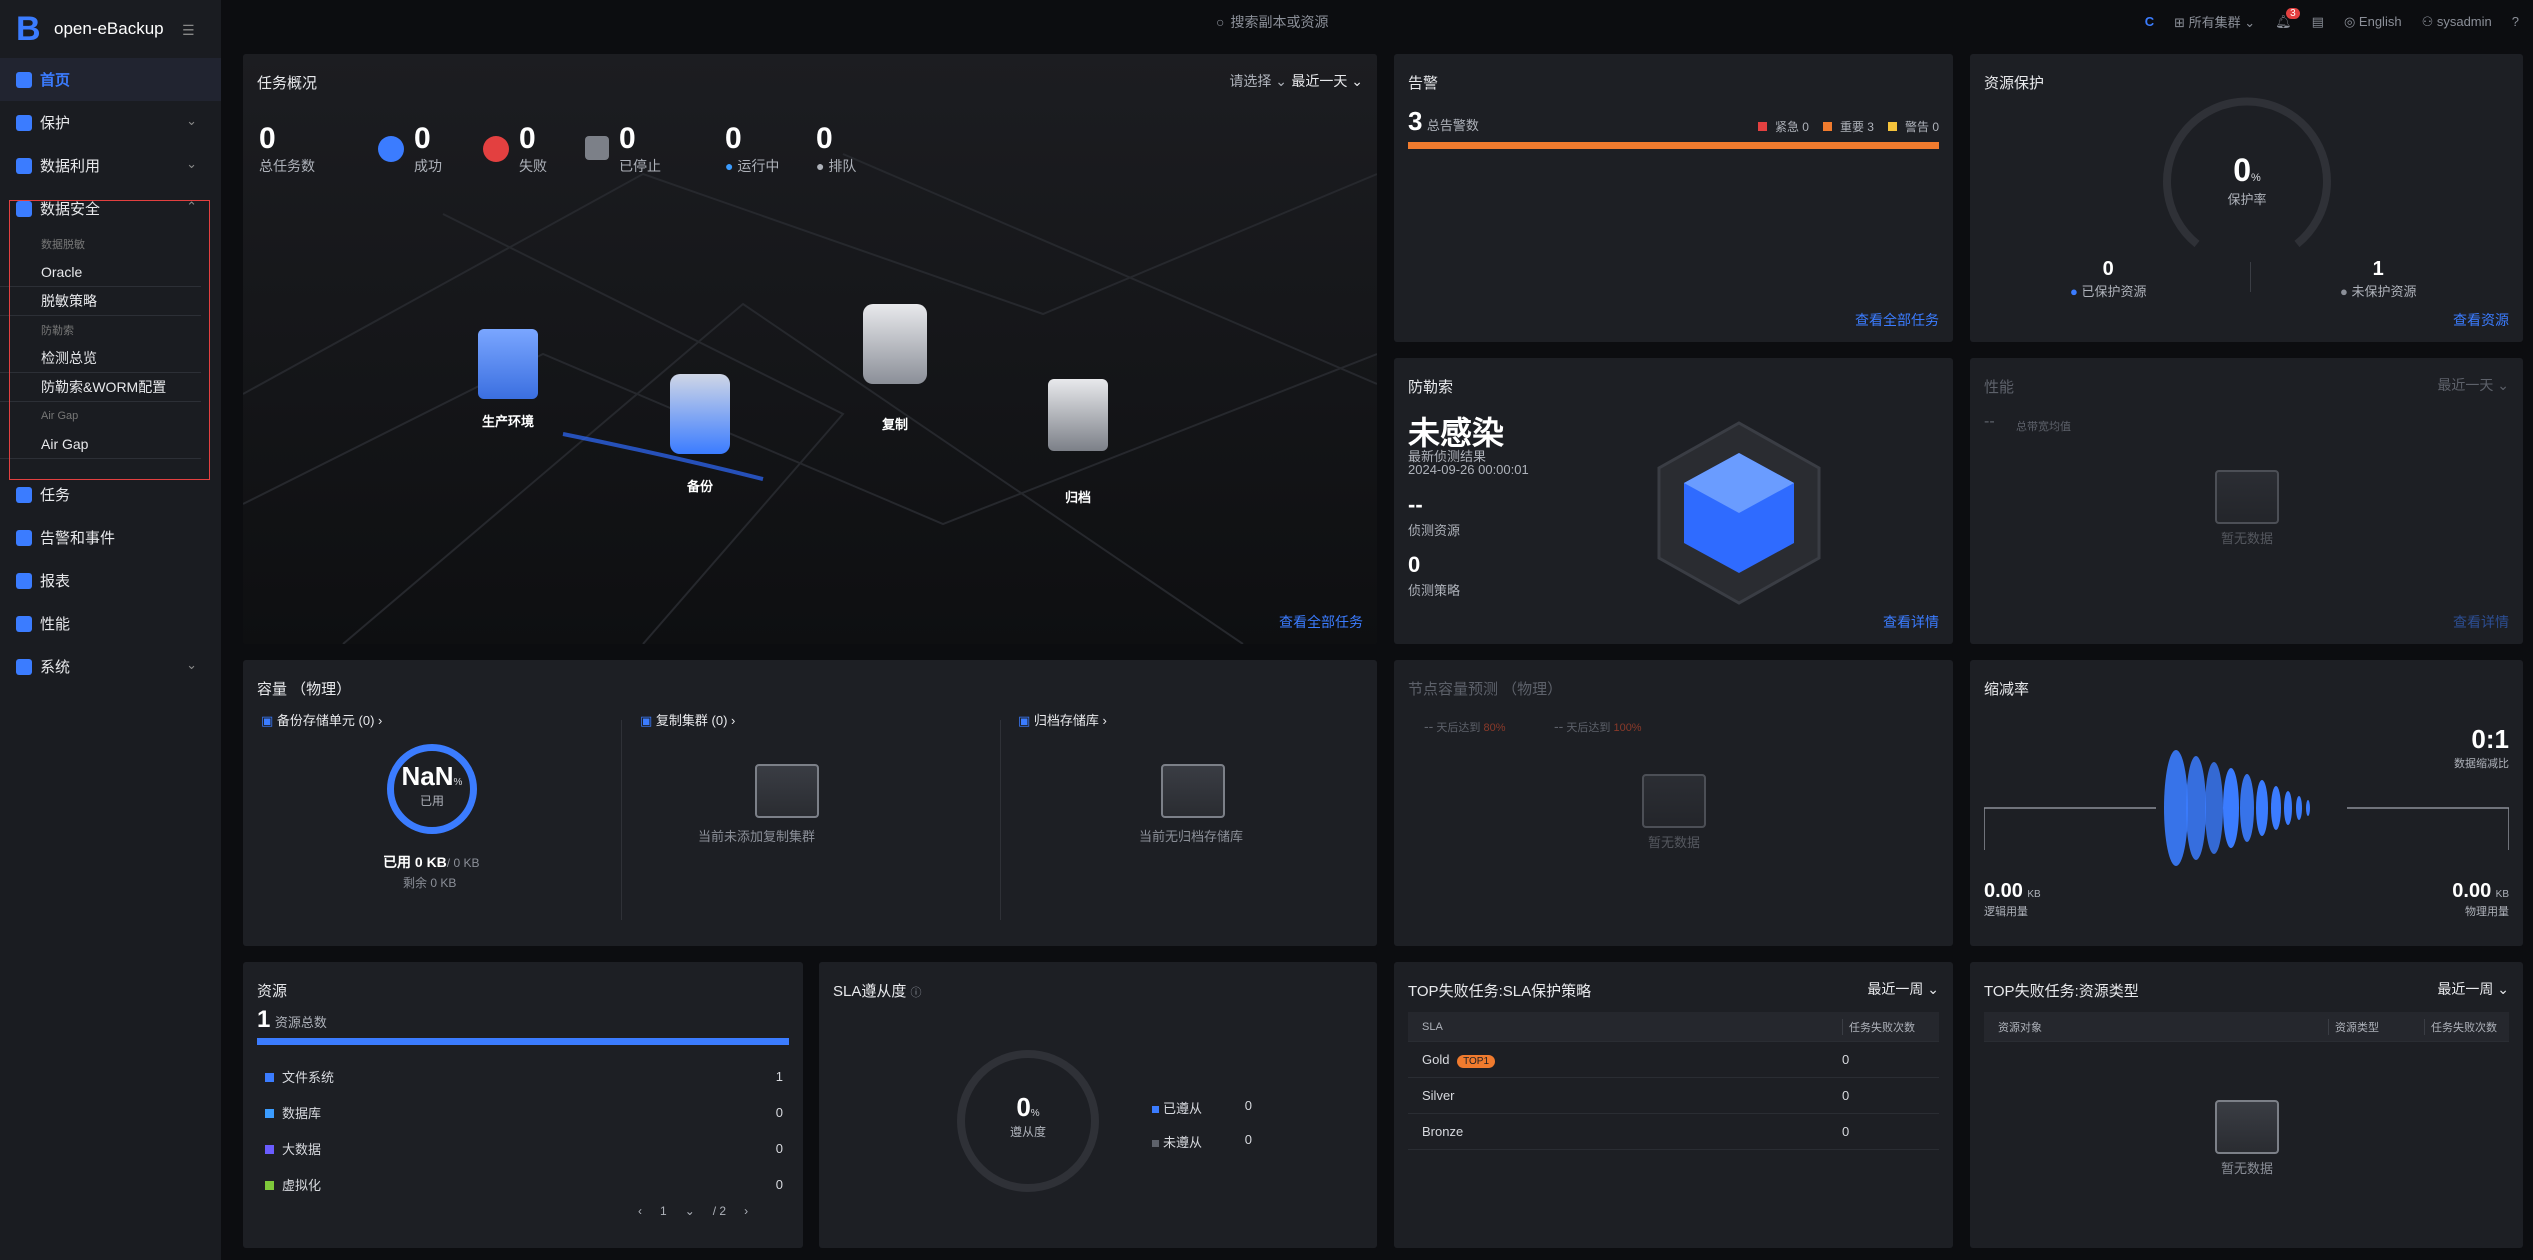  Describe the element at coordinates (1220, 22) in the screenshot. I see `search-icon: ○` at that location.